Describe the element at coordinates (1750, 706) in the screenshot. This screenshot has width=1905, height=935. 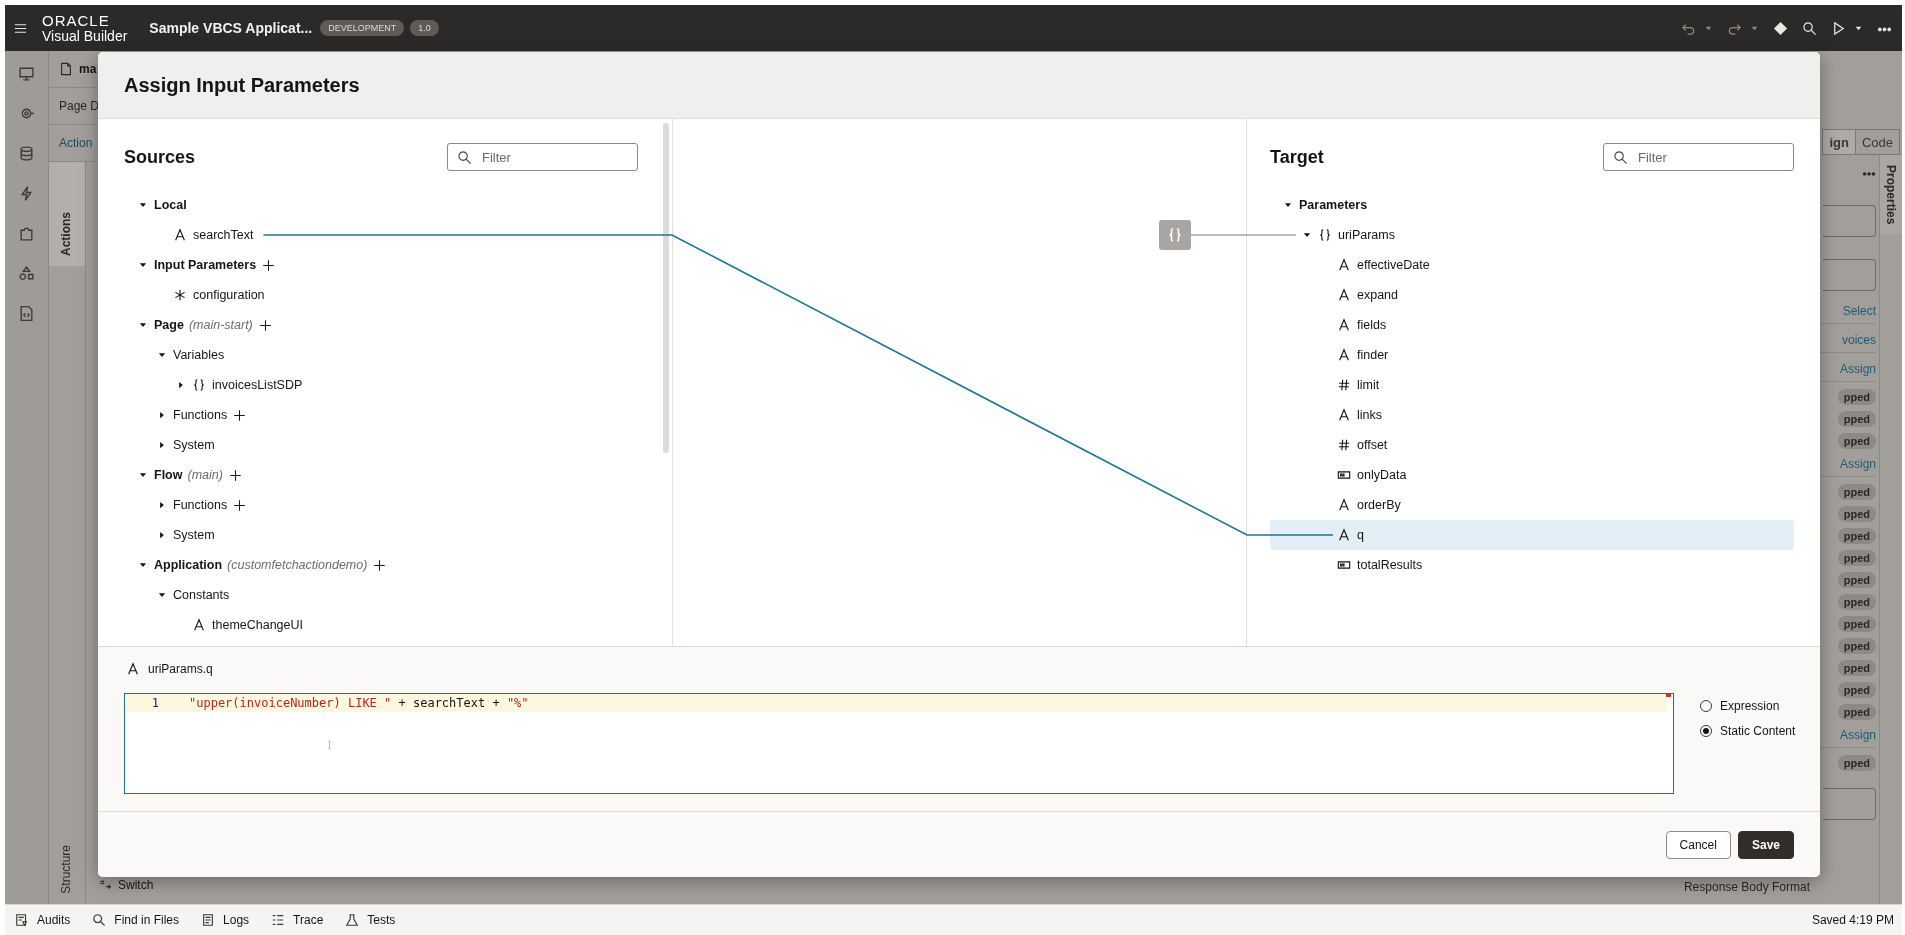
I see `radio-label: Expression` at that location.